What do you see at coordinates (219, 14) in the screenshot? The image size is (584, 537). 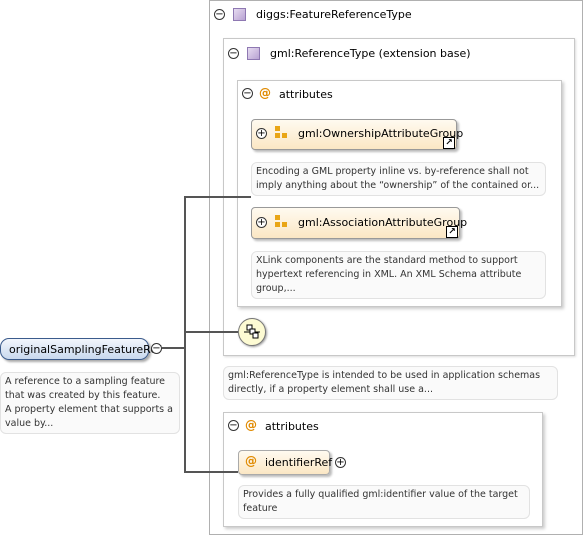 I see `collapse-complex-type-button: −` at bounding box center [219, 14].